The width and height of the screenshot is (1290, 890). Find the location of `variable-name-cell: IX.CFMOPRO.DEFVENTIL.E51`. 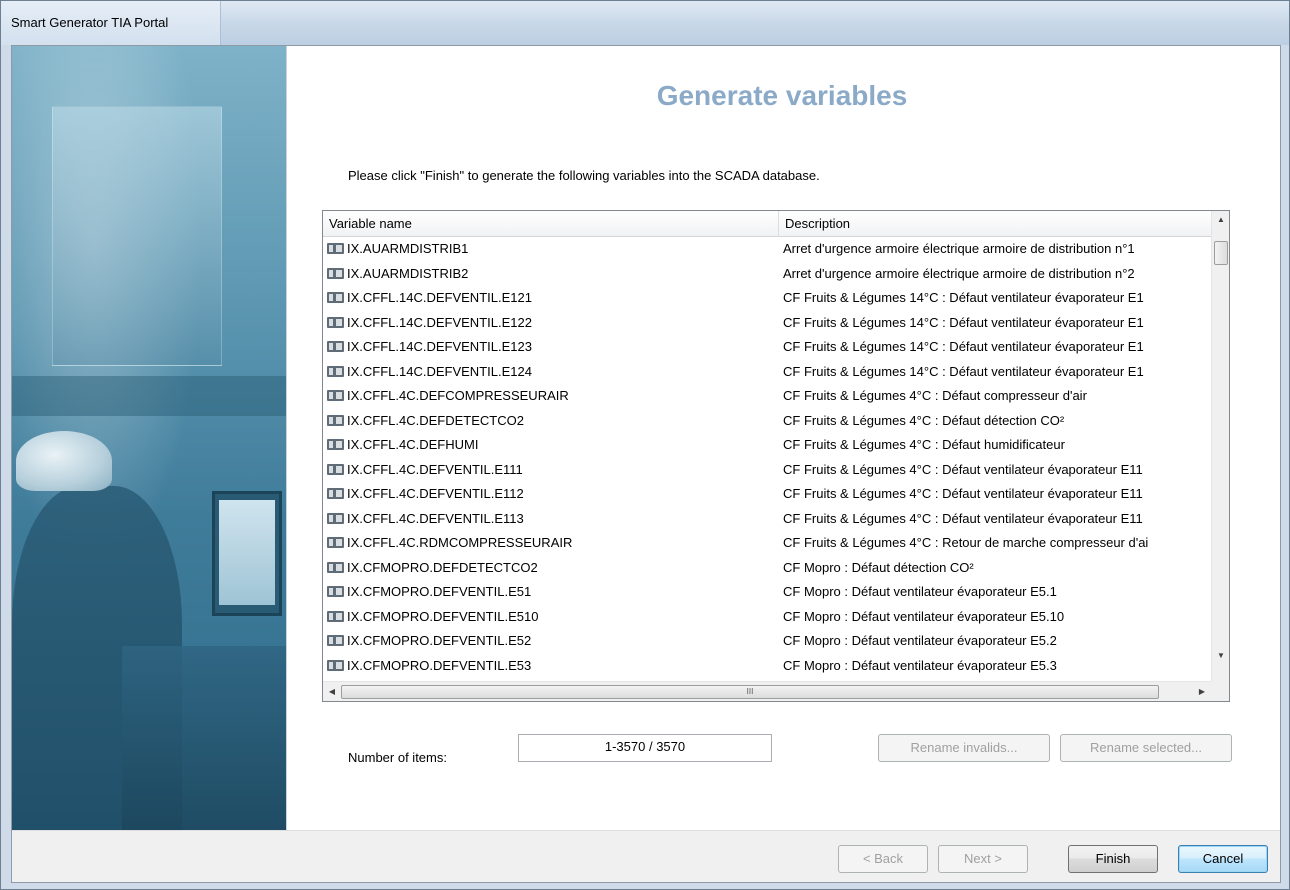

variable-name-cell: IX.CFMOPRO.DEFVENTIL.E51 is located at coordinates (552, 592).